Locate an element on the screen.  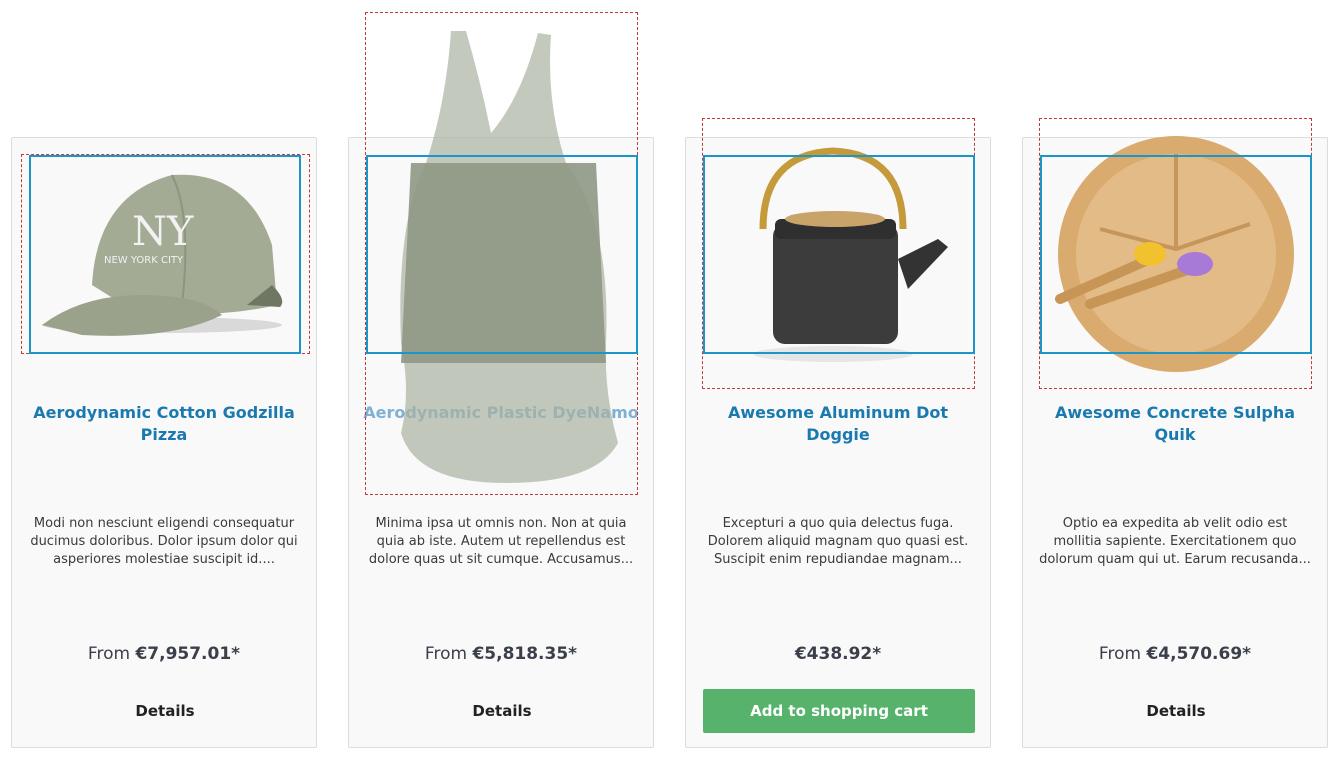
product-price: €438.92* is located at coordinates (838, 654).